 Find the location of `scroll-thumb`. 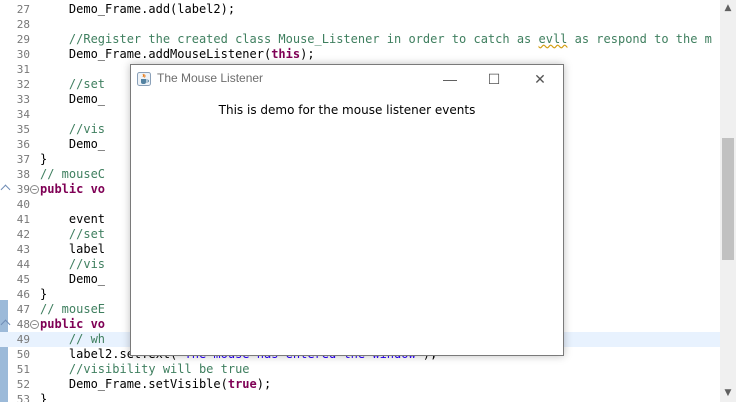

scroll-thumb is located at coordinates (728, 199).